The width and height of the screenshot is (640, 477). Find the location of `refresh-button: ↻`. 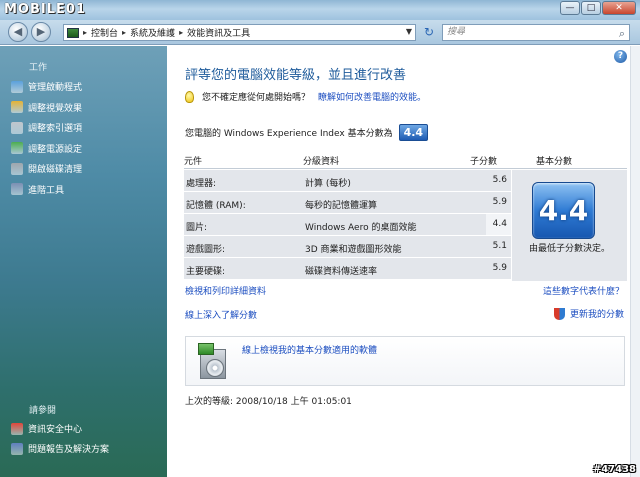

refresh-button: ↻ is located at coordinates (429, 32).